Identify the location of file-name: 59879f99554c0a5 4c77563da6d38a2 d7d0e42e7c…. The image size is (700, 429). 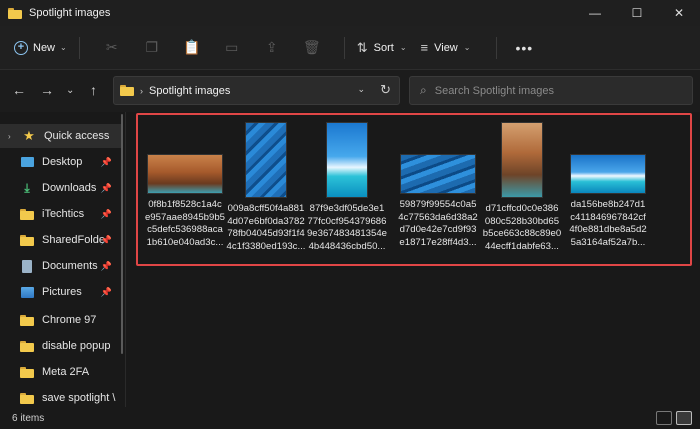
(438, 224).